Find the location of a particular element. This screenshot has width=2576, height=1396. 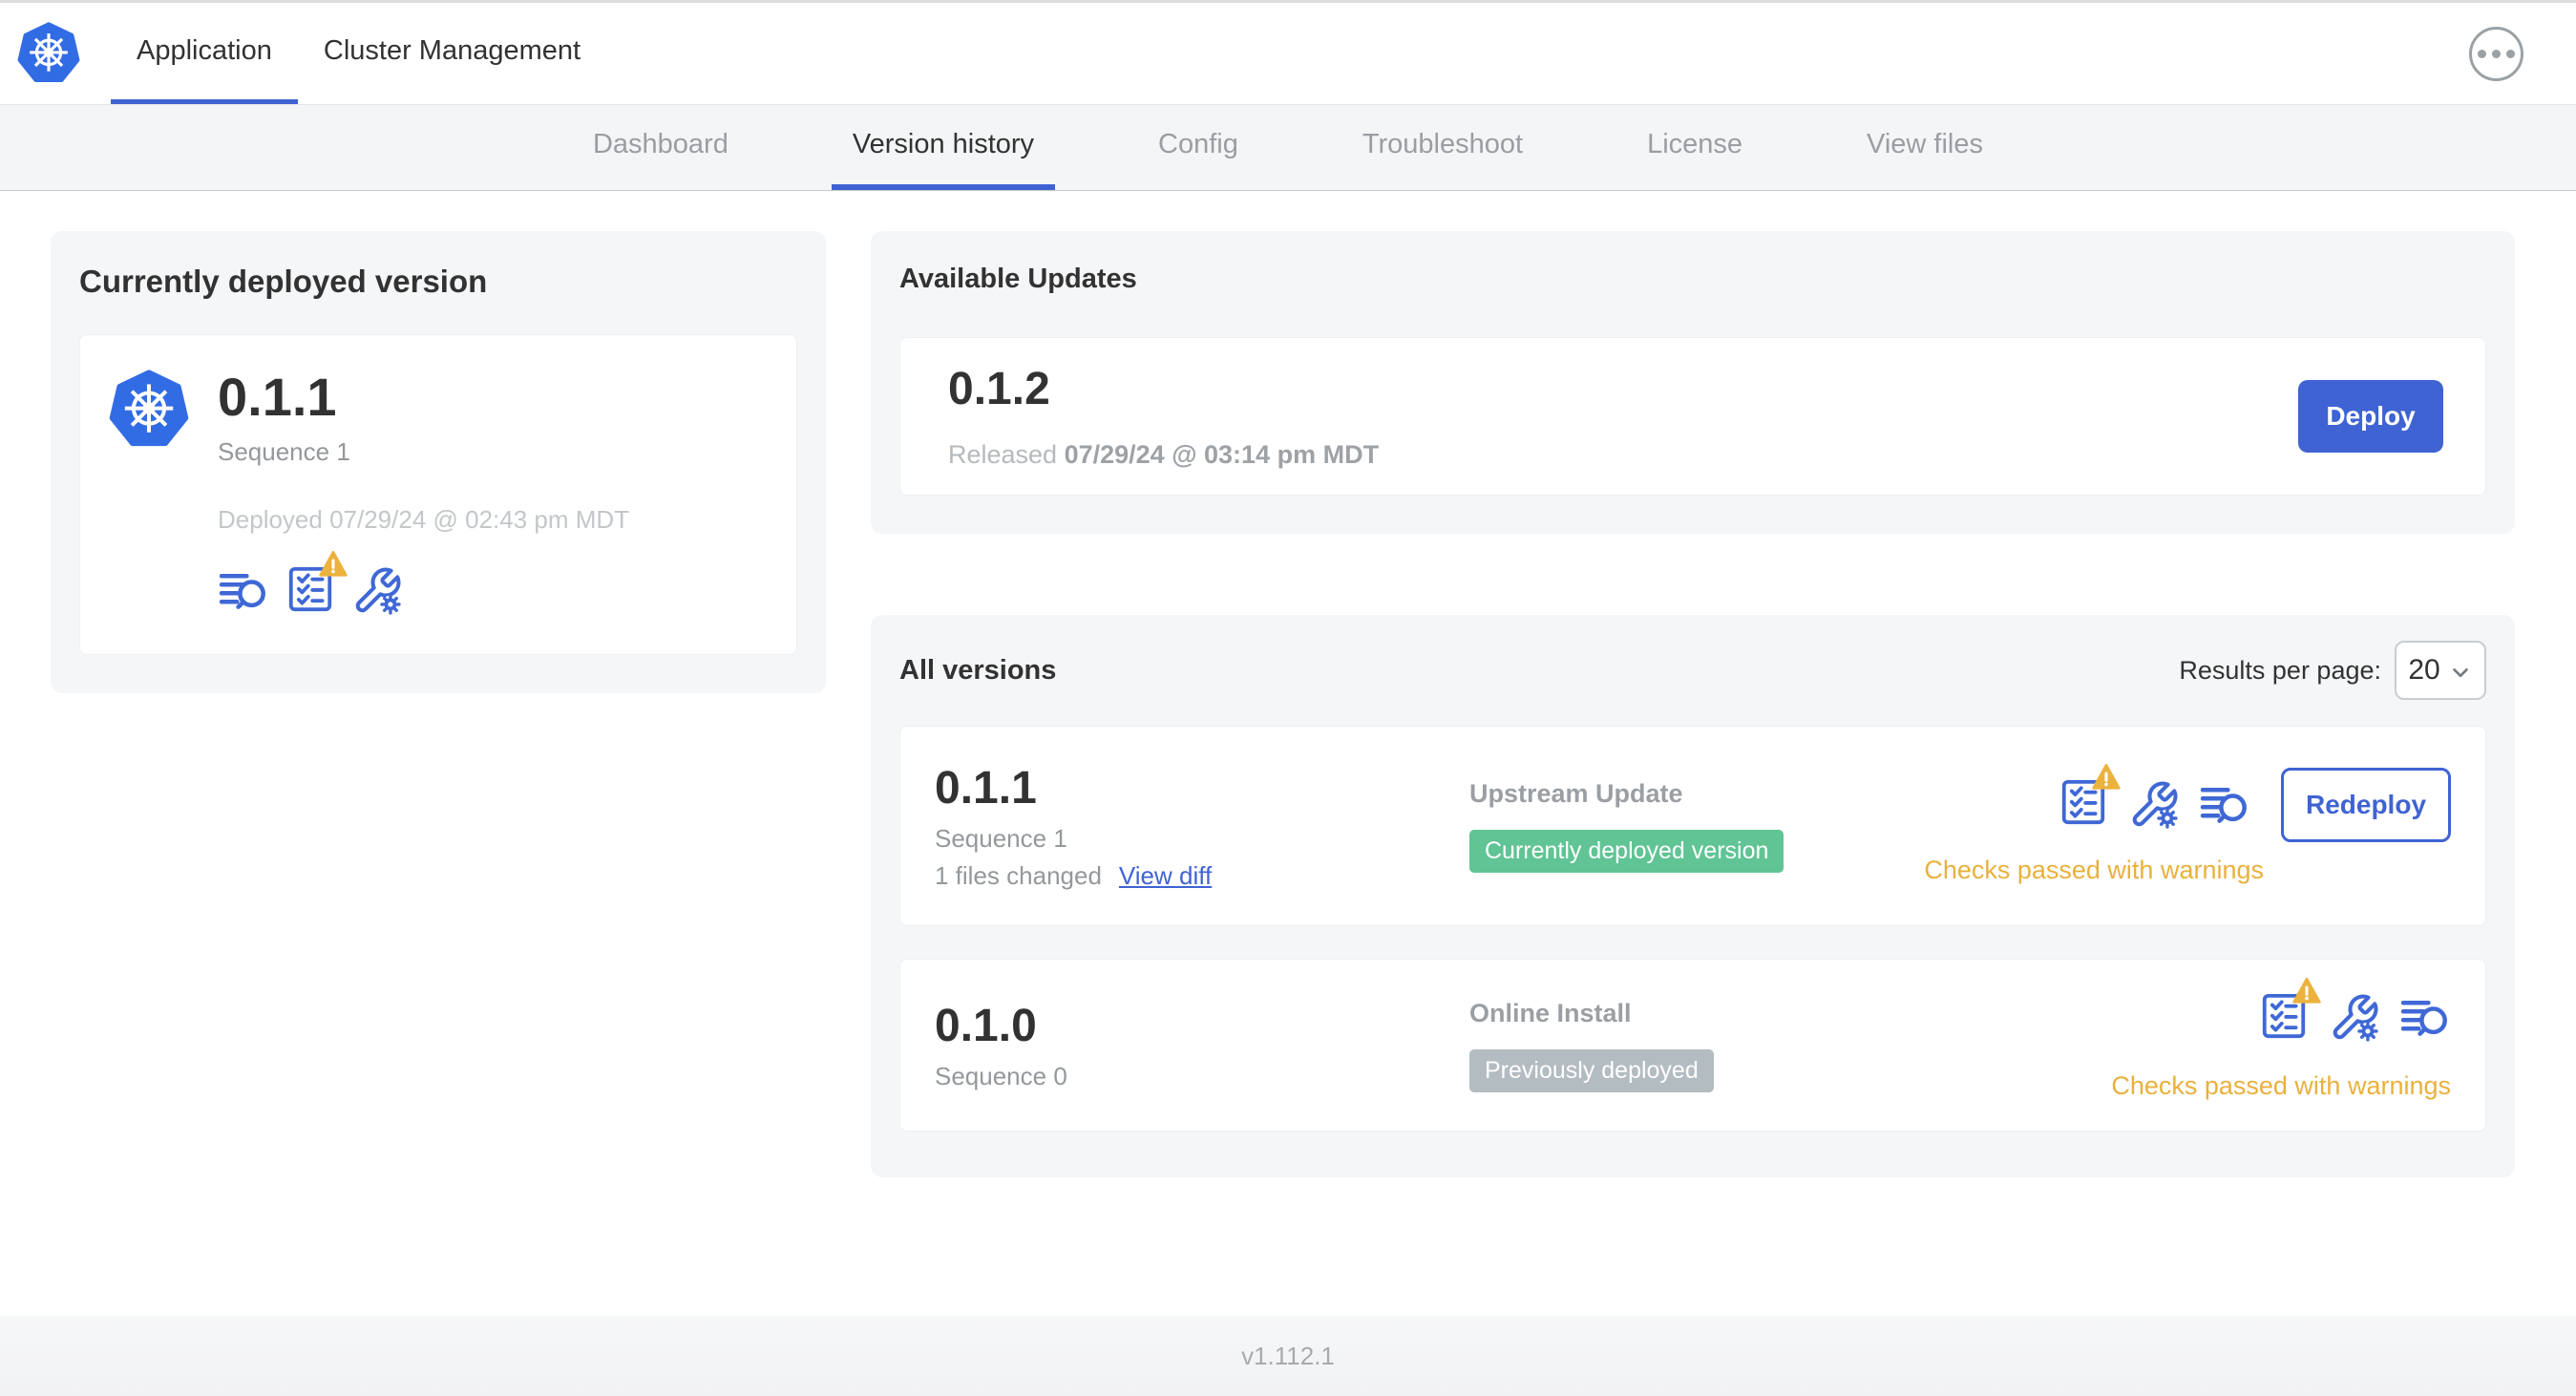

tab-troubleshoot: Troubleshoot is located at coordinates (1442, 147).